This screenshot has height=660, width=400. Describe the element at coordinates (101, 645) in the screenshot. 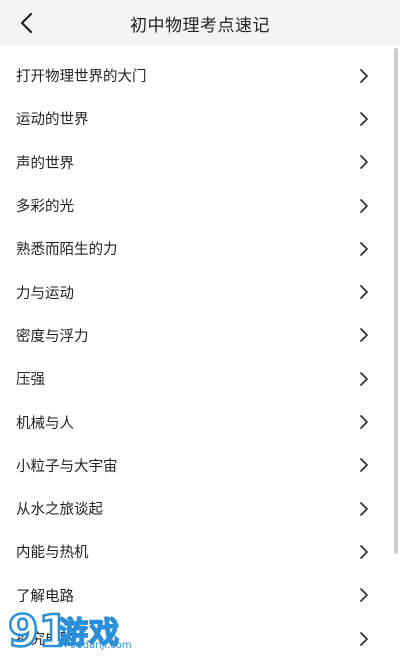

I see `watermark-url: 91danji.com` at that location.